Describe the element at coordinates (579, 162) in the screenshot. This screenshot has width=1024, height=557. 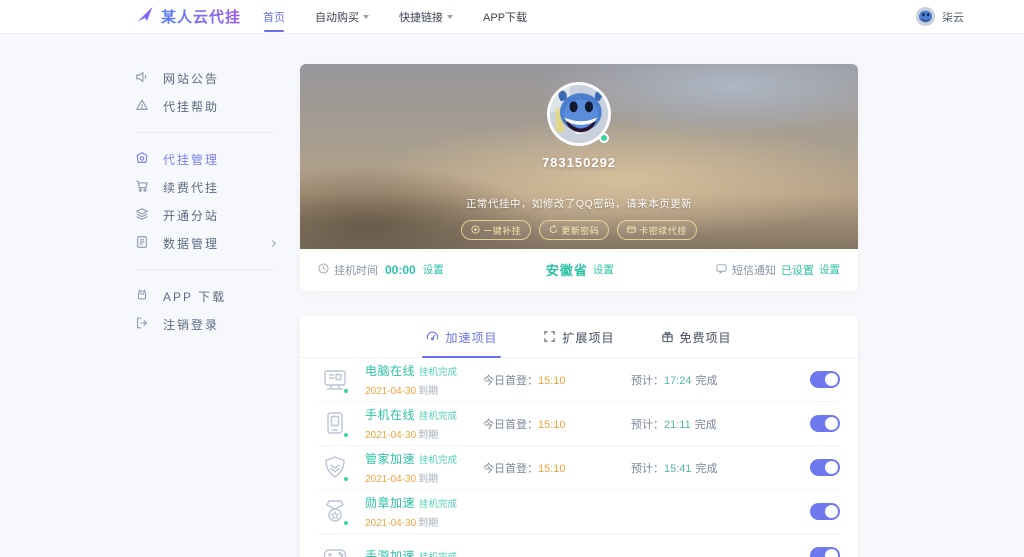
I see `qq-number: 783150292` at that location.